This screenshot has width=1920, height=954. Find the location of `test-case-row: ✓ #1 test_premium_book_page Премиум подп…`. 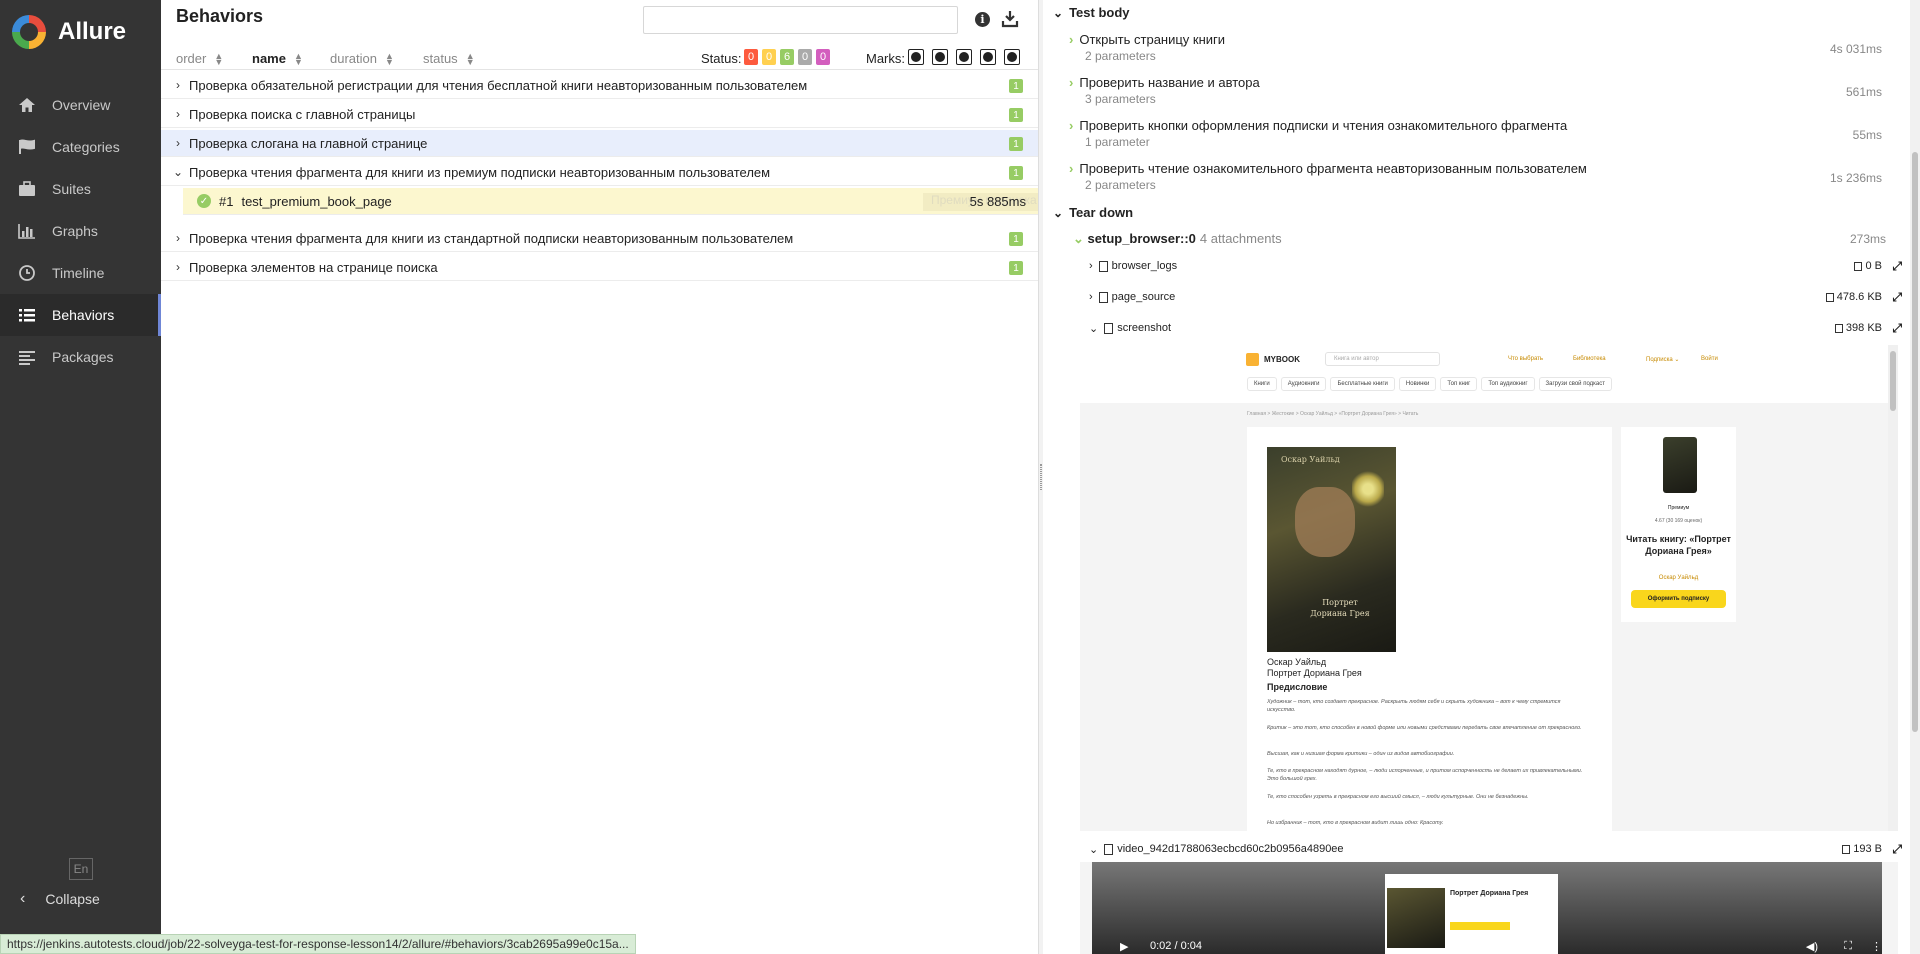

test-case-row: ✓ #1 test_premium_book_page Премиум подп… is located at coordinates (613, 201).